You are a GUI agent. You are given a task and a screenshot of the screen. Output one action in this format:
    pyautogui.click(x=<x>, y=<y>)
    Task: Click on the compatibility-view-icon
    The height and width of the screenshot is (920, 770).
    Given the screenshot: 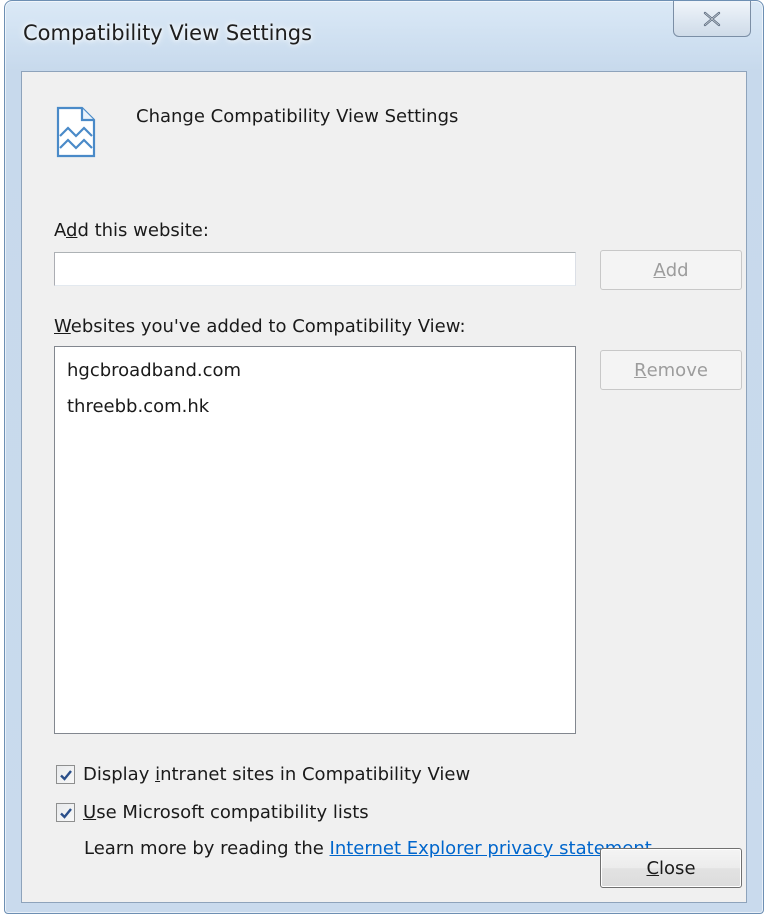 What is the action you would take?
    pyautogui.click(x=76, y=132)
    